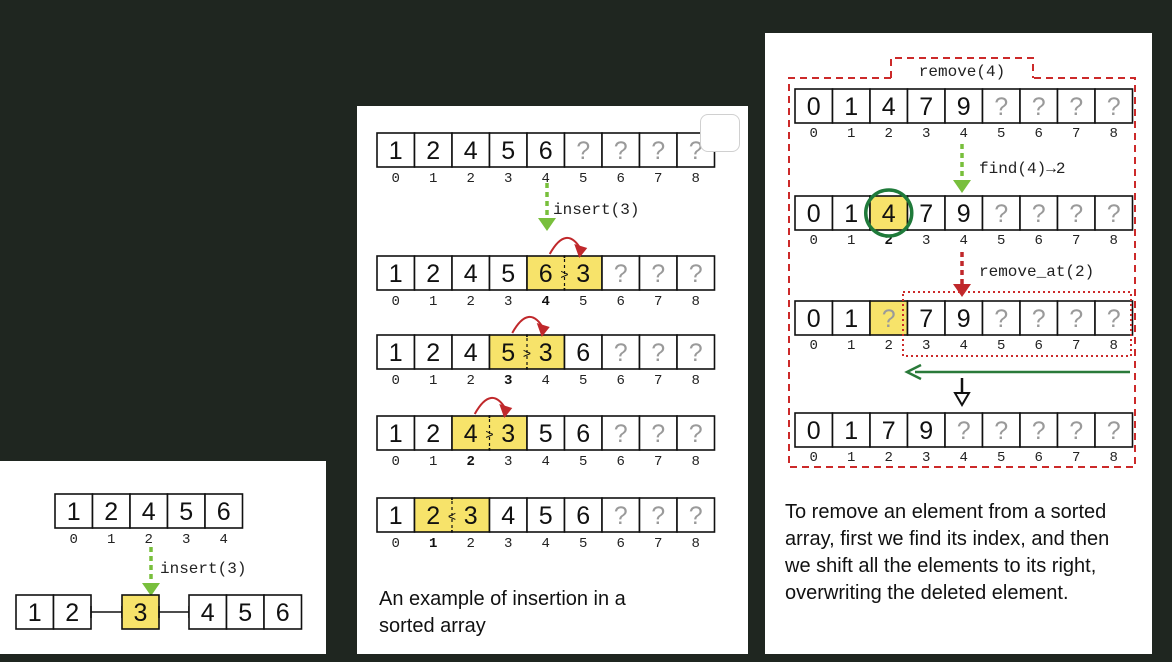  What do you see at coordinates (159, 561) in the screenshot?
I see `insert-overview-diagram: 1 2 4 5 60 1 2 3 4insert(3)1 2 3 4 5 6` at bounding box center [159, 561].